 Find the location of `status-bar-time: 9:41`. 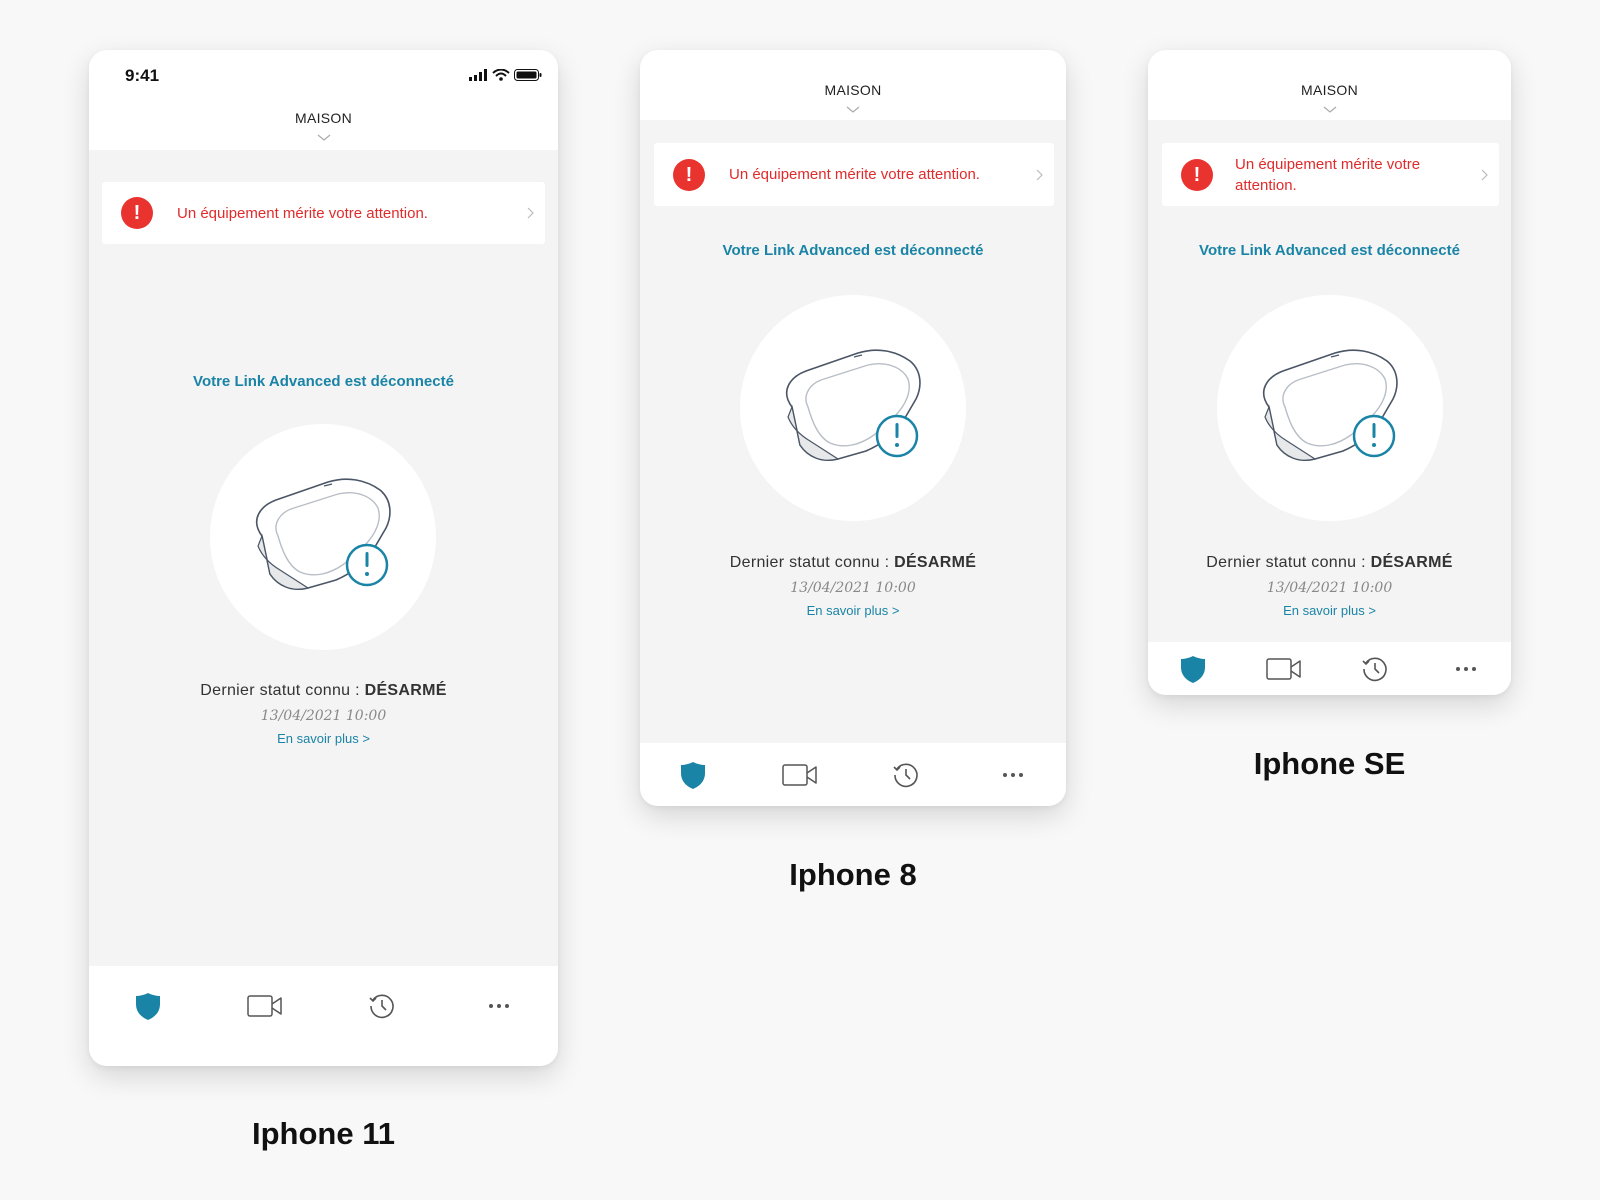

status-bar-time: 9:41 is located at coordinates (142, 75).